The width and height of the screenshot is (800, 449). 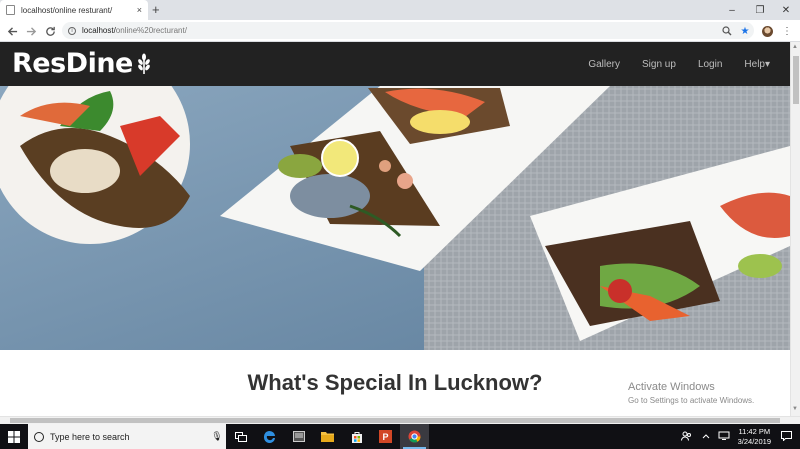 I want to click on system-tray: 11:42 PM 3/24/2019, so click(x=740, y=436).